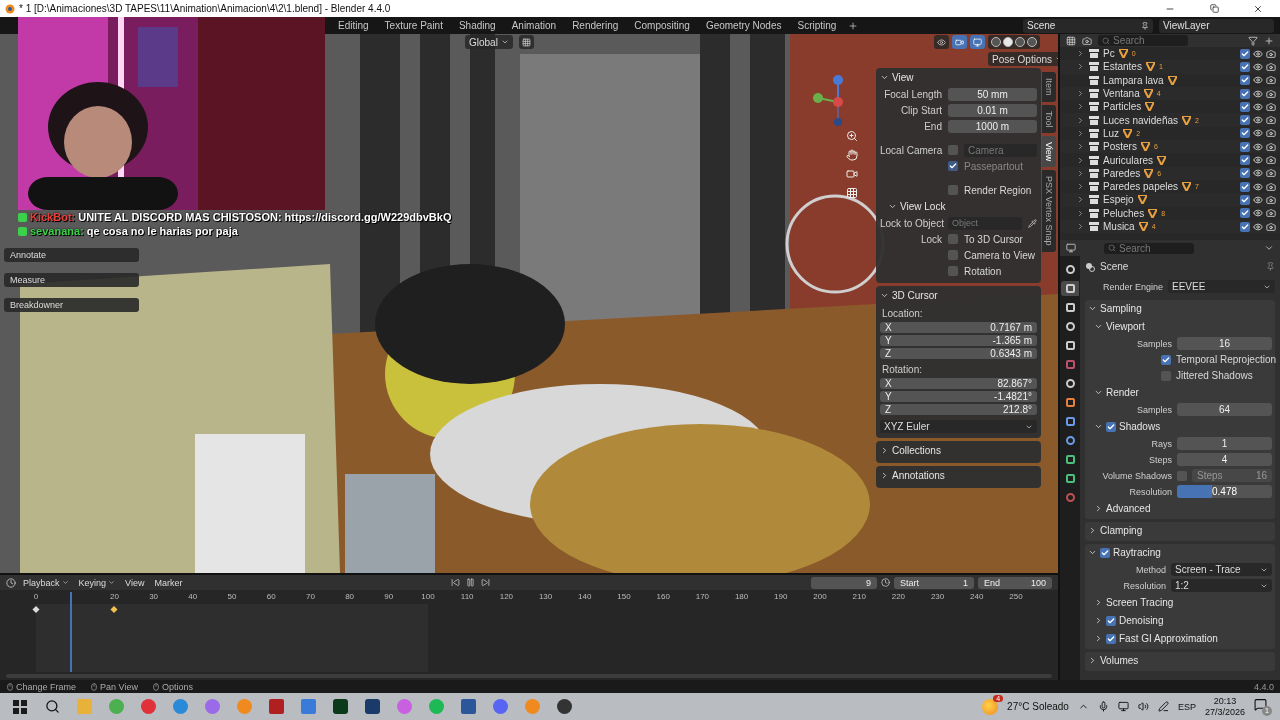 Image resolution: width=1280 pixels, height=720 pixels. What do you see at coordinates (534, 25) in the screenshot?
I see `workspace-tab: Animation` at bounding box center [534, 25].